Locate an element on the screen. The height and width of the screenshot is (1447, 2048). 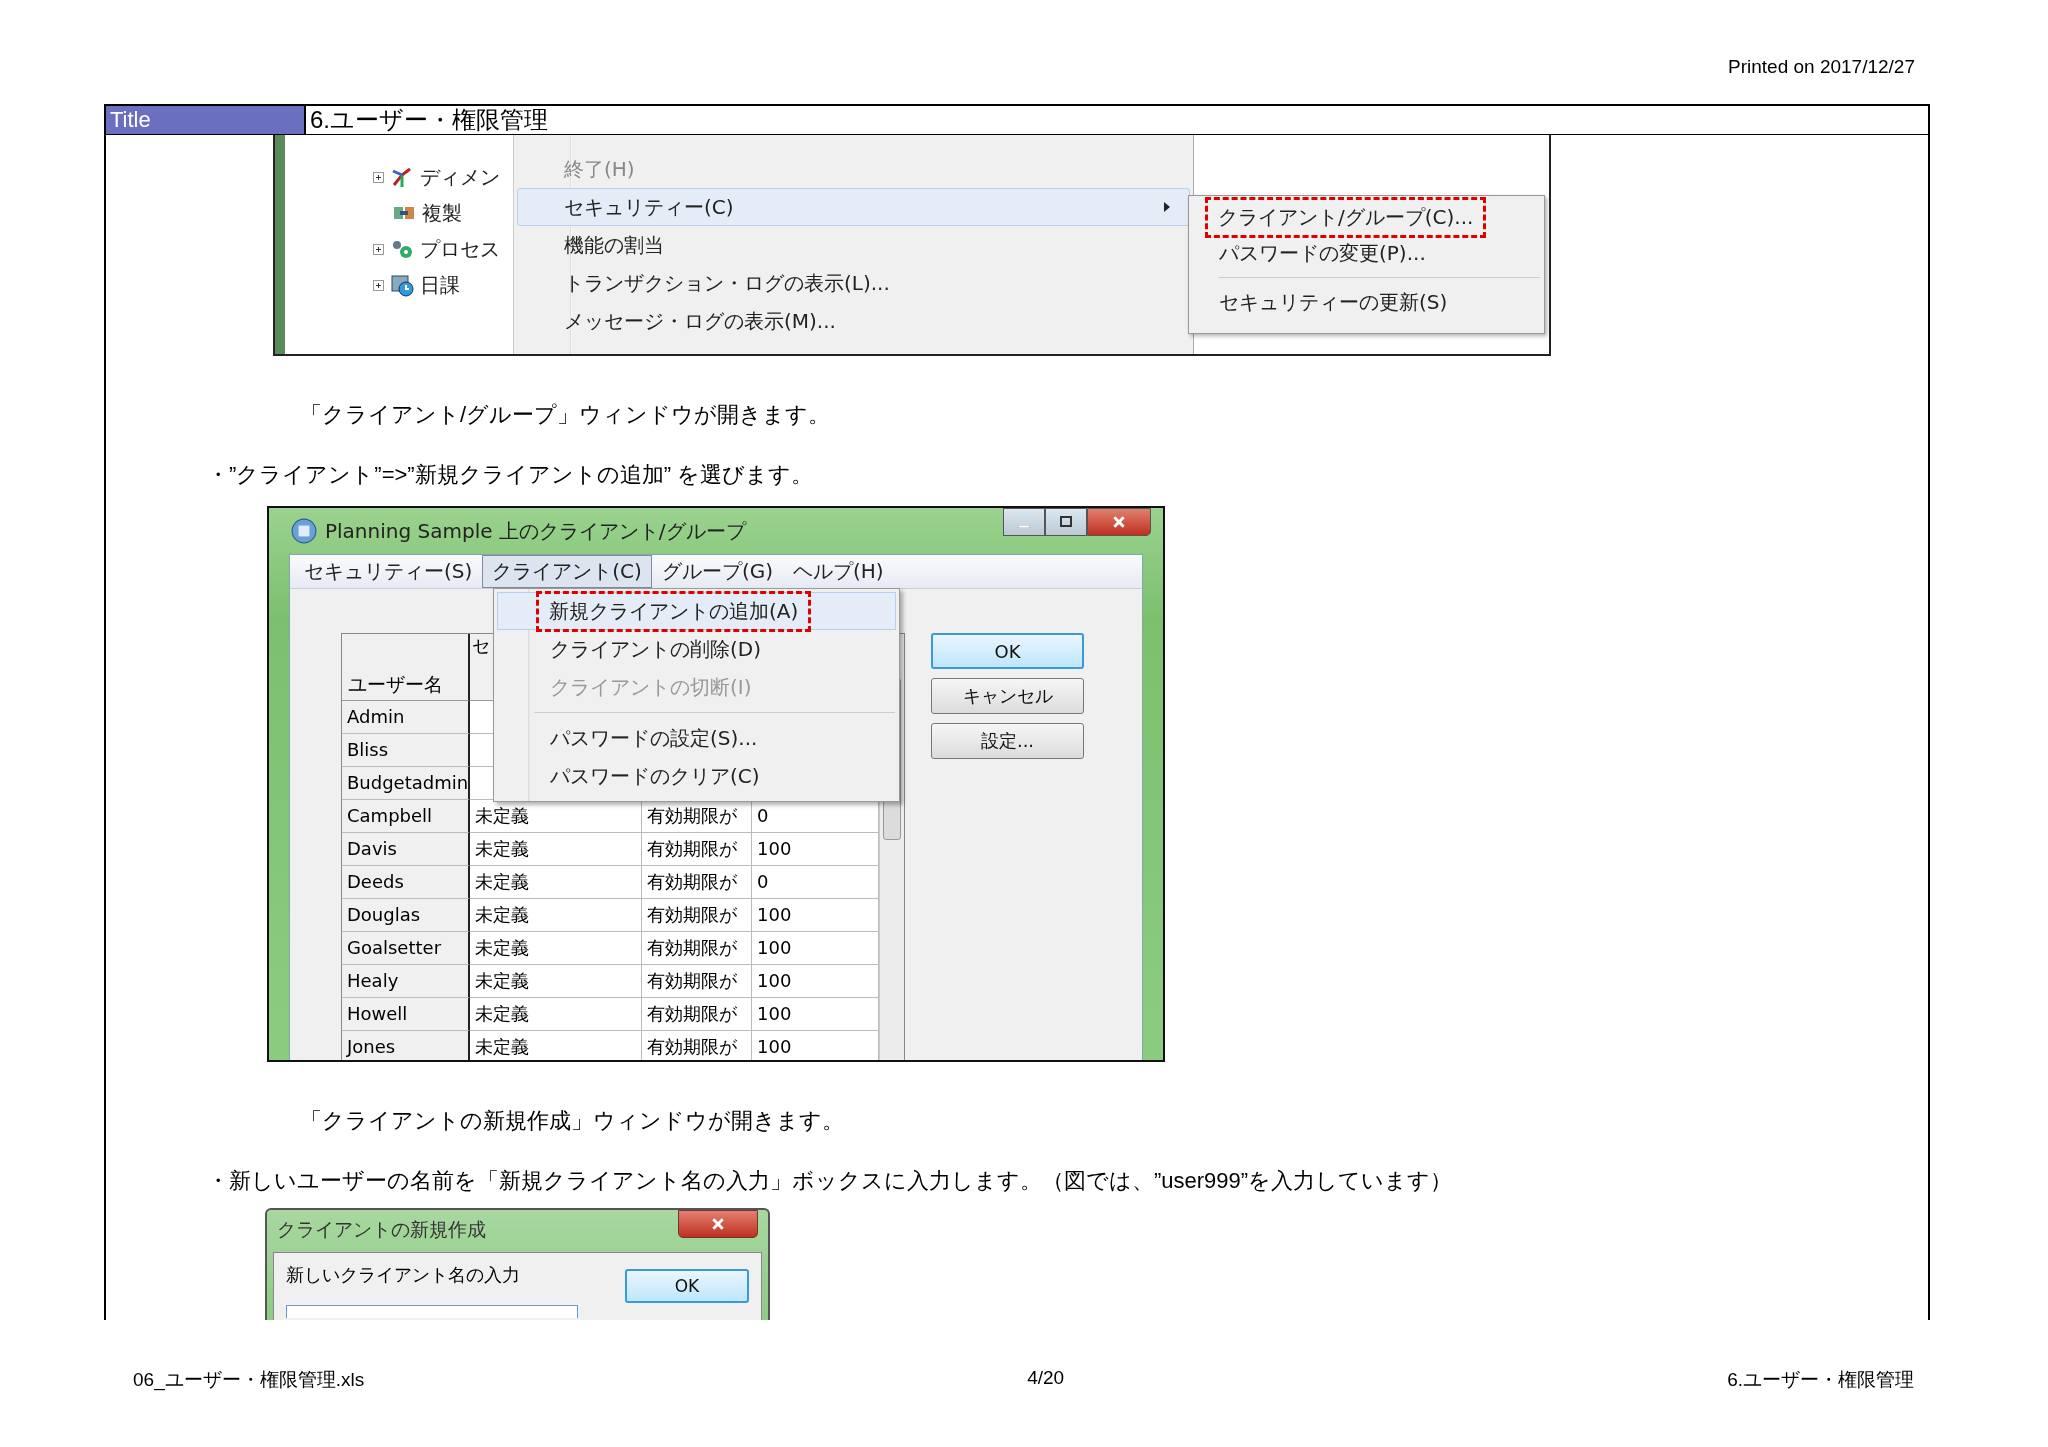
row-header: Davis is located at coordinates (406, 849).